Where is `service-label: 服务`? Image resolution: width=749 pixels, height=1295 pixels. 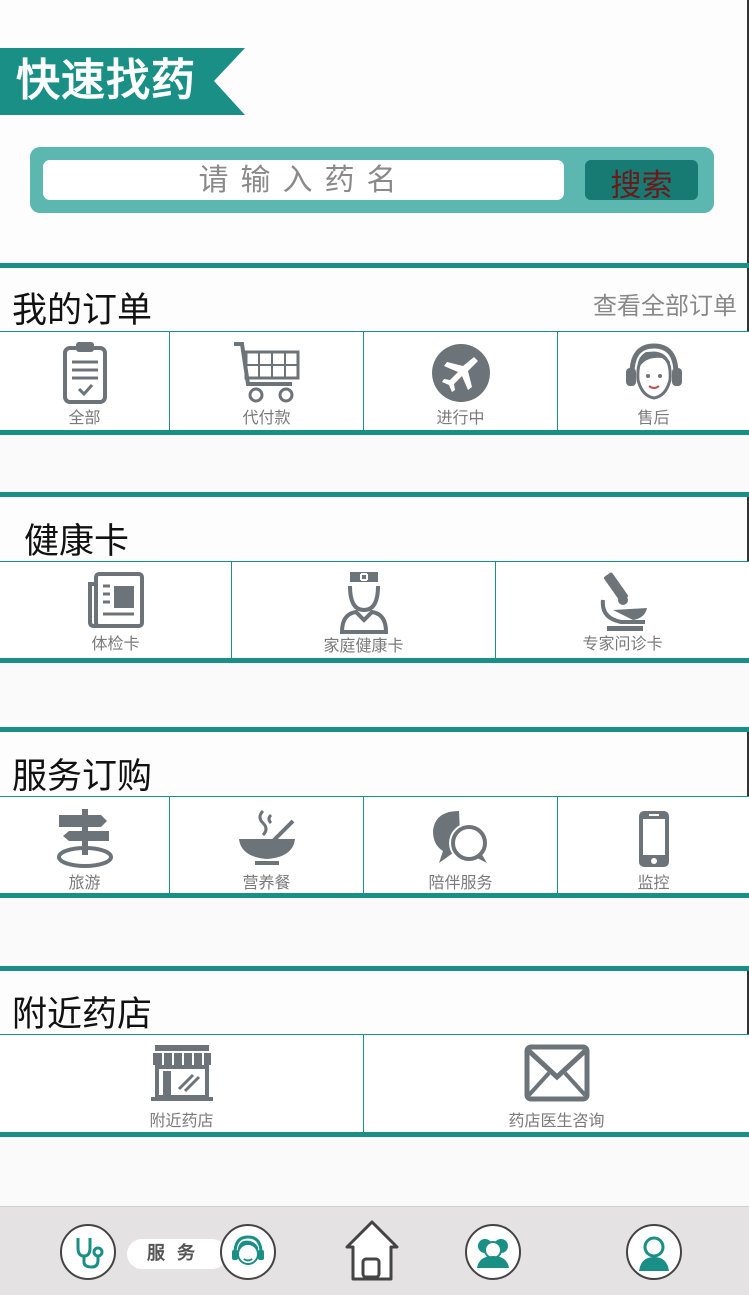
service-label: 服务 is located at coordinates (177, 1254).